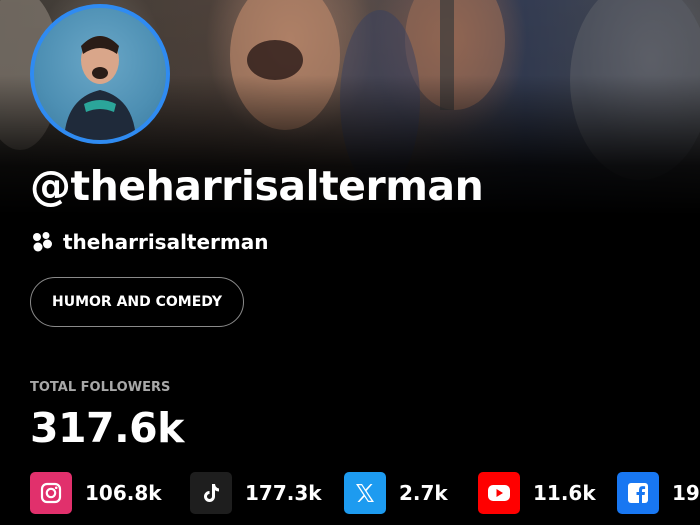  I want to click on social-x: 2.7k, so click(396, 493).